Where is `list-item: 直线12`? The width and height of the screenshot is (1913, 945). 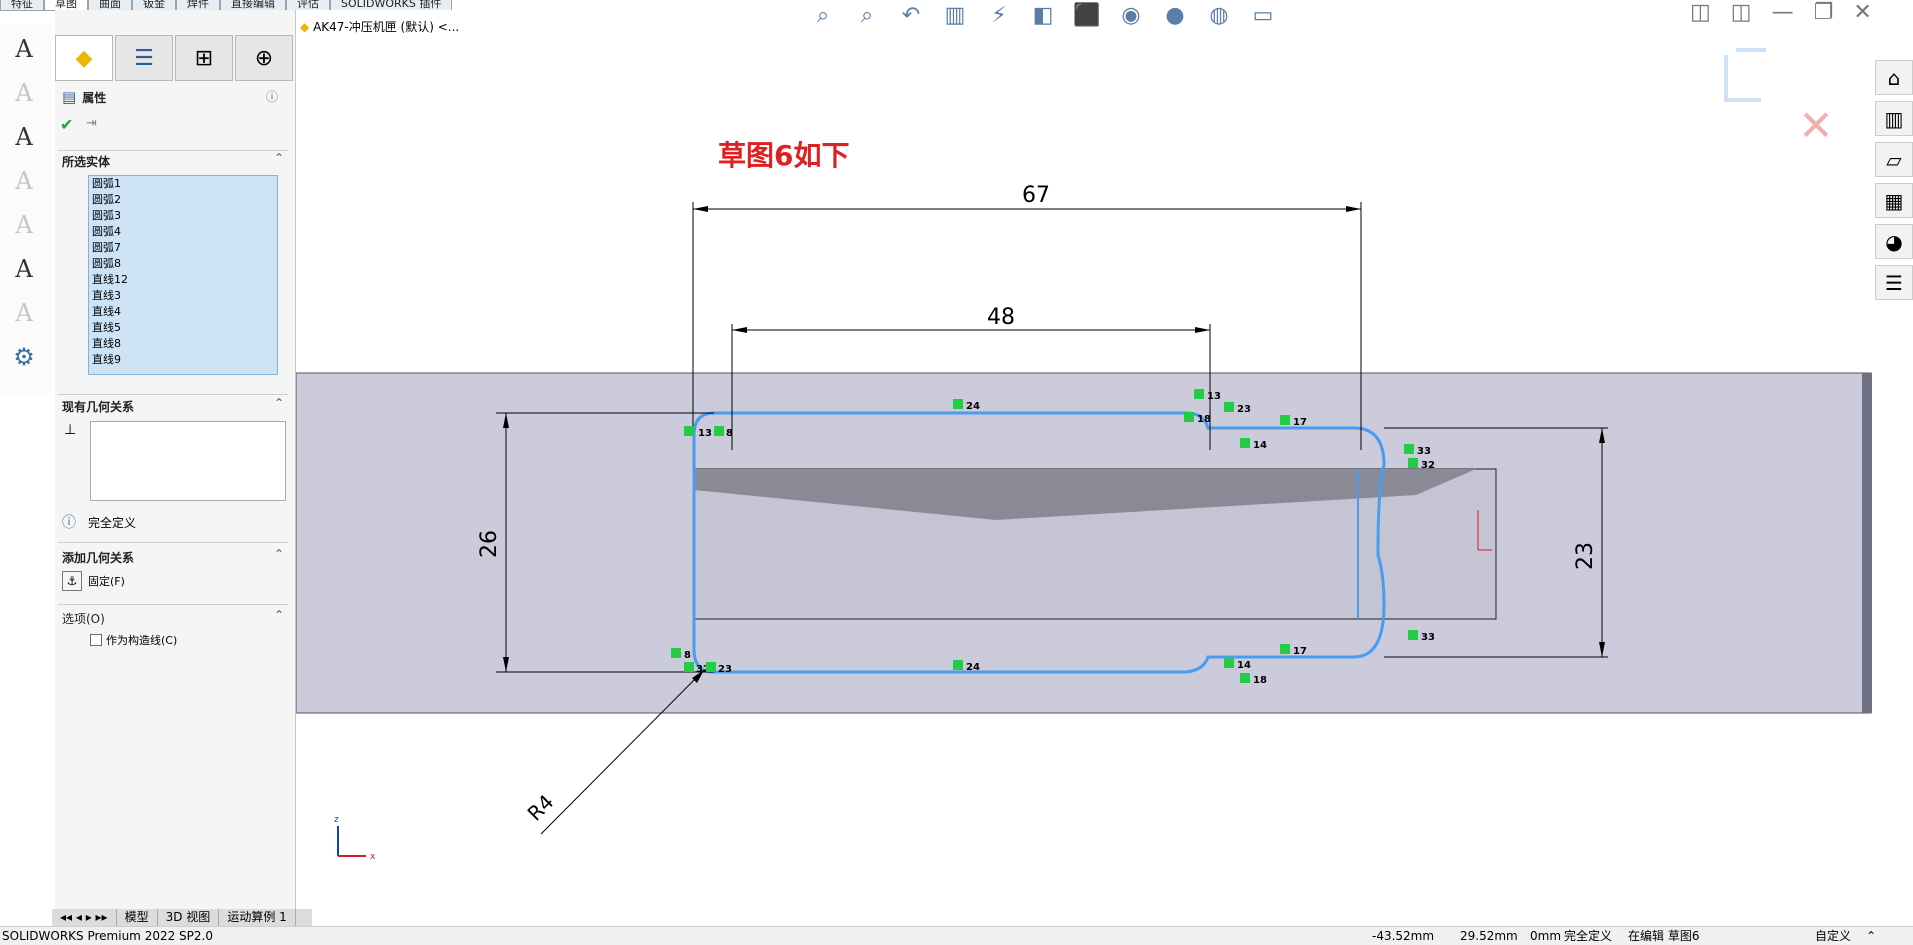
list-item: 直线12 is located at coordinates (183, 280).